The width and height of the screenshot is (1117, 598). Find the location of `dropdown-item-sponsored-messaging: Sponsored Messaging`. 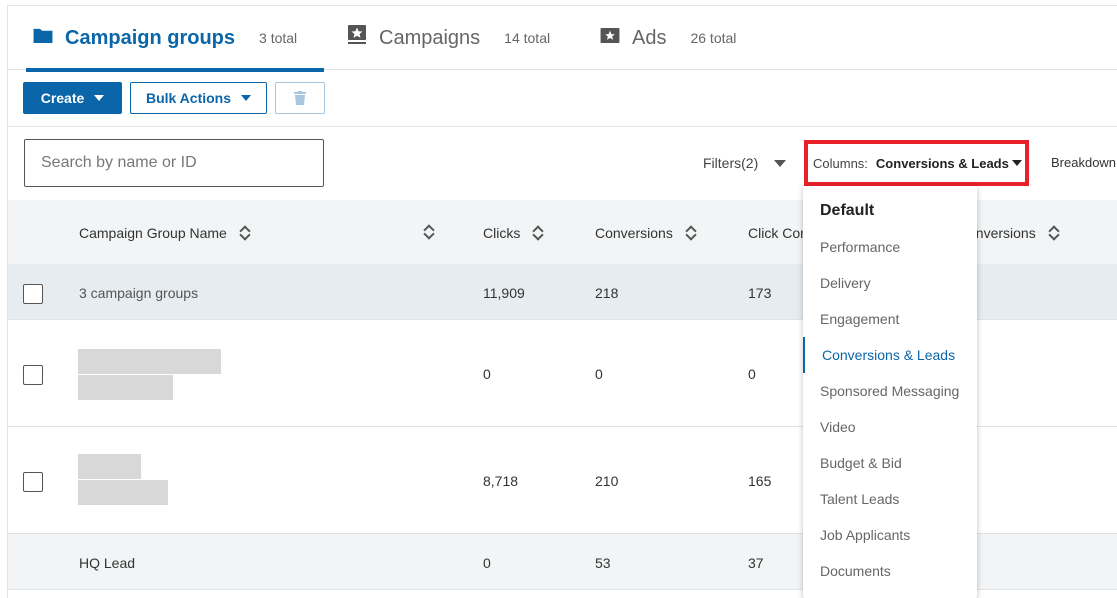

dropdown-item-sponsored-messaging: Sponsored Messaging is located at coordinates (890, 391).